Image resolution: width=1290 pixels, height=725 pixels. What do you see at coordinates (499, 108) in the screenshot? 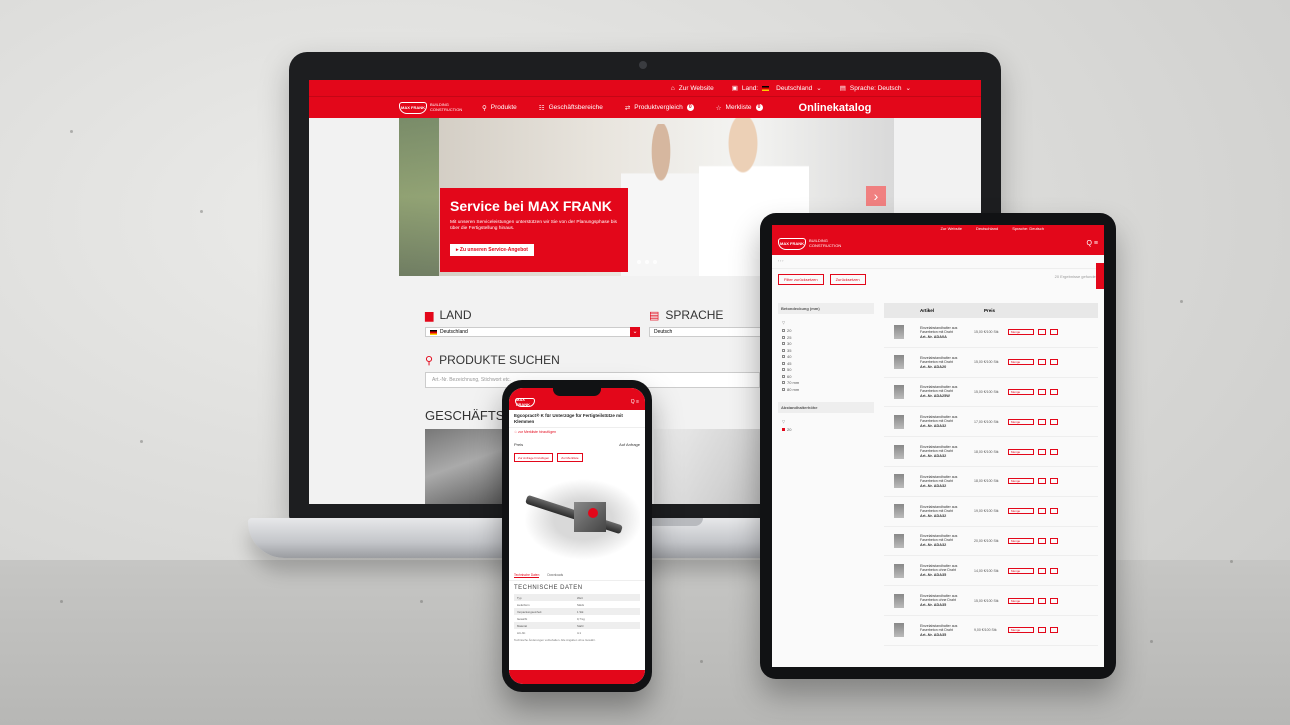
I see `nav-item-produkte: ⚲ Produkte` at bounding box center [499, 108].